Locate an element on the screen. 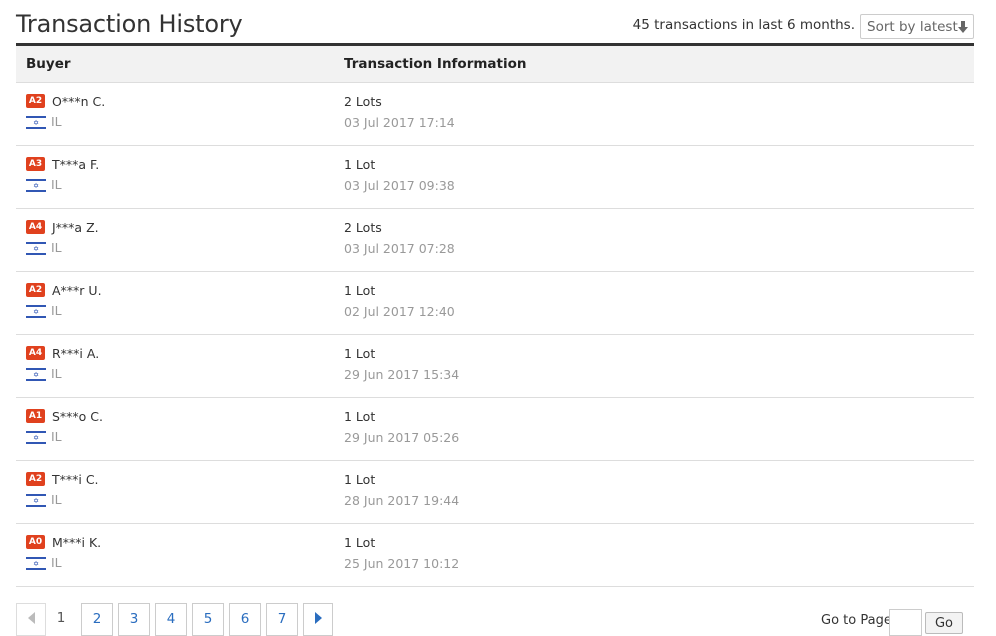 The image size is (996, 636). transaction-date: 28 Jun 2017 19:44 is located at coordinates (402, 500).